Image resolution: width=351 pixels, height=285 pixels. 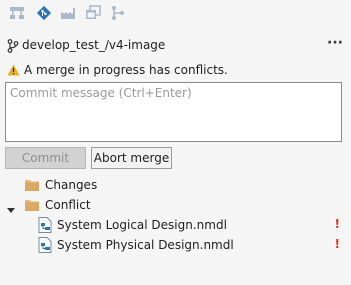 What do you see at coordinates (175, 206) in the screenshot?
I see `tree-node-conflict: Conflict` at bounding box center [175, 206].